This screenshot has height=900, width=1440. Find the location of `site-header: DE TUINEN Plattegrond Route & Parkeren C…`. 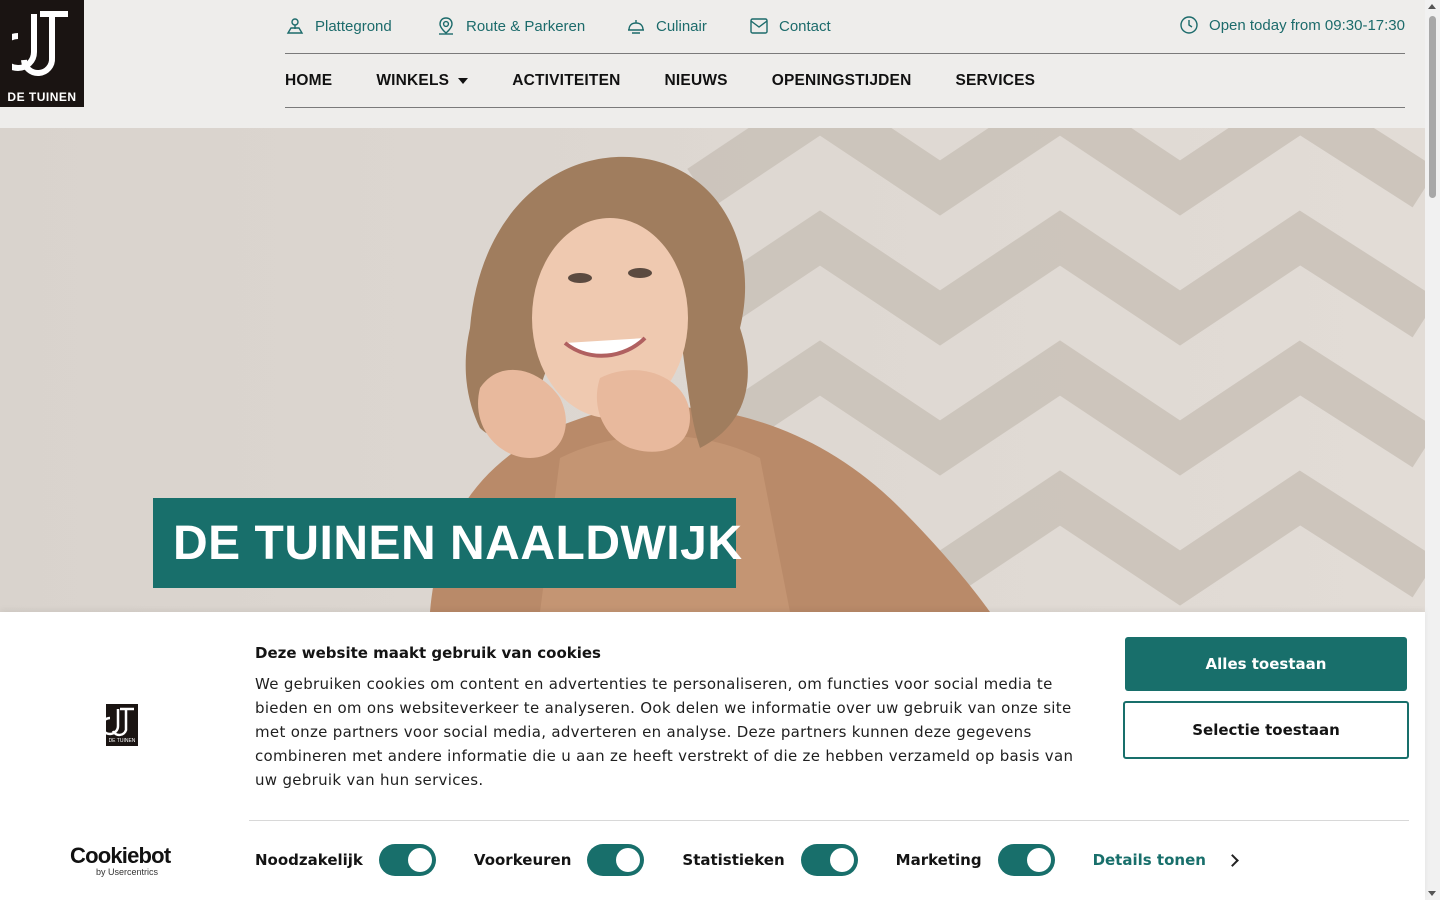

site-header: DE TUINEN Plattegrond Route & Parkeren C… is located at coordinates (712, 64).